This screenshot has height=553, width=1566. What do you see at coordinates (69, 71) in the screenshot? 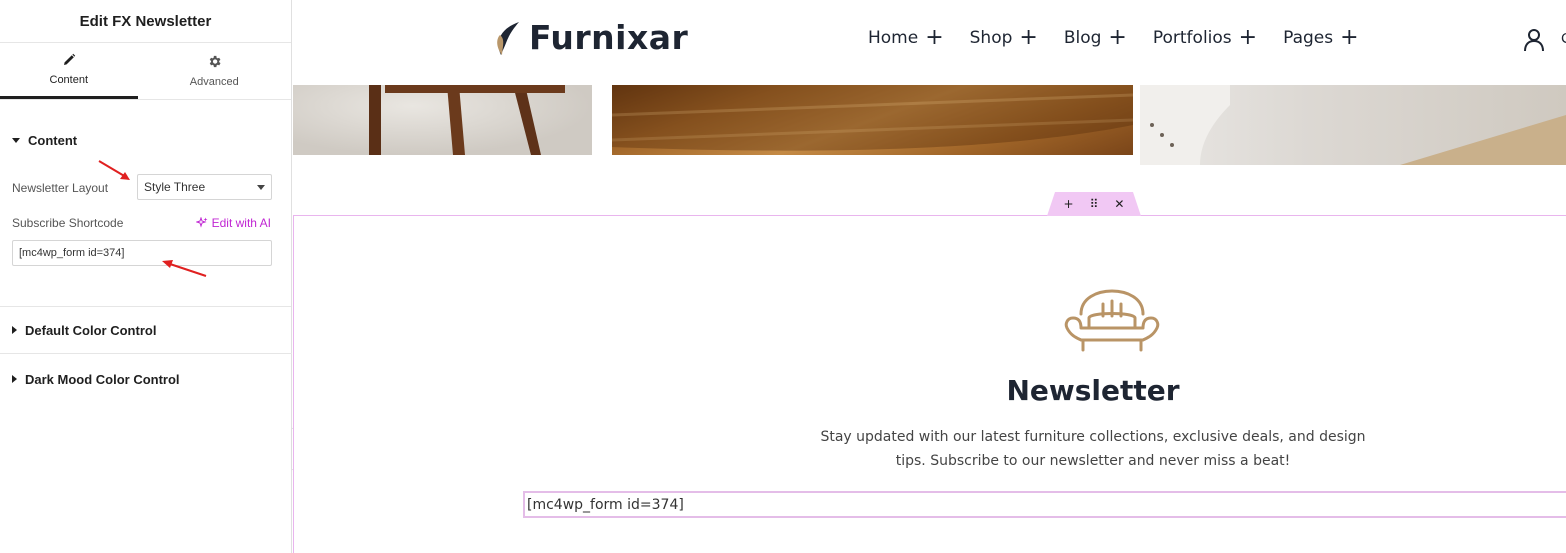
I see `tab-content: Content` at bounding box center [69, 71].